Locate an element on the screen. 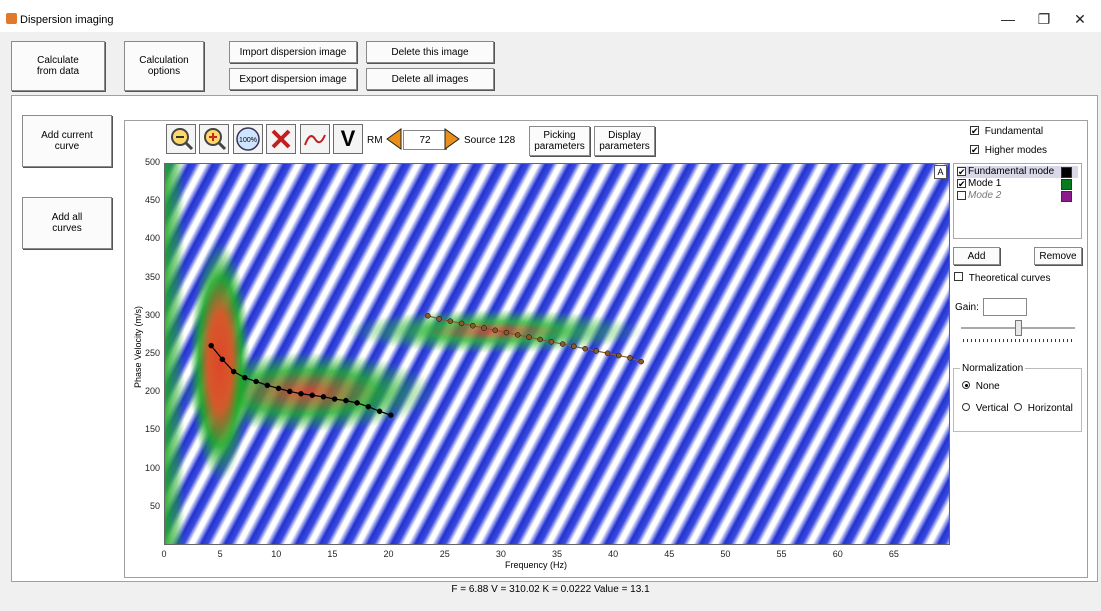 The image size is (1101, 611). calculation-options-button: Calculation options is located at coordinates (164, 66).